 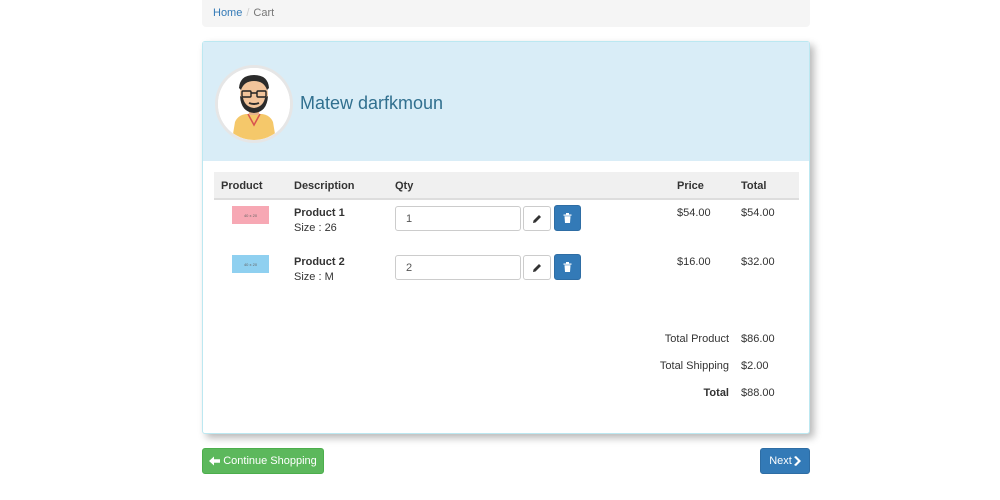 I want to click on breadcrumb: Home / Cart, so click(x=506, y=13).